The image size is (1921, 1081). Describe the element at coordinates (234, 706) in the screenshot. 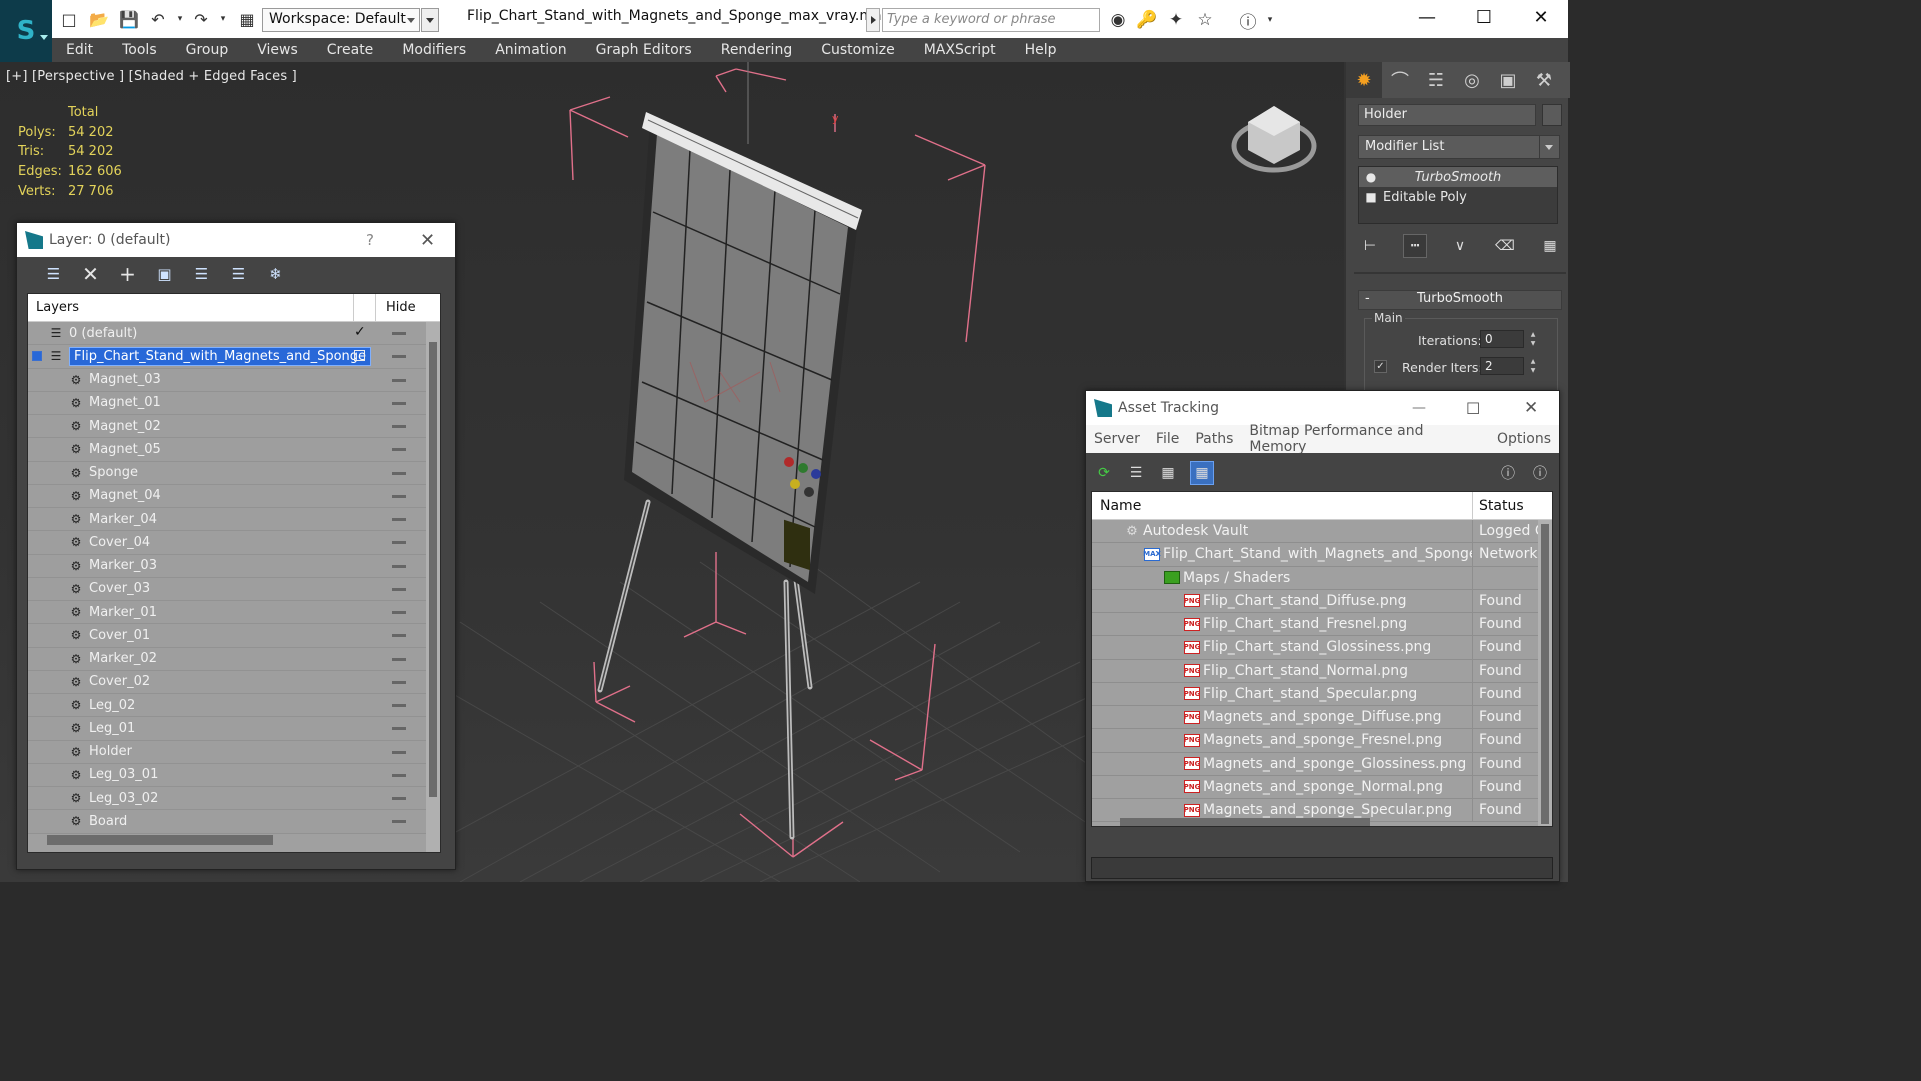

I see `layer-object-row: ⚙ Leg_02` at that location.